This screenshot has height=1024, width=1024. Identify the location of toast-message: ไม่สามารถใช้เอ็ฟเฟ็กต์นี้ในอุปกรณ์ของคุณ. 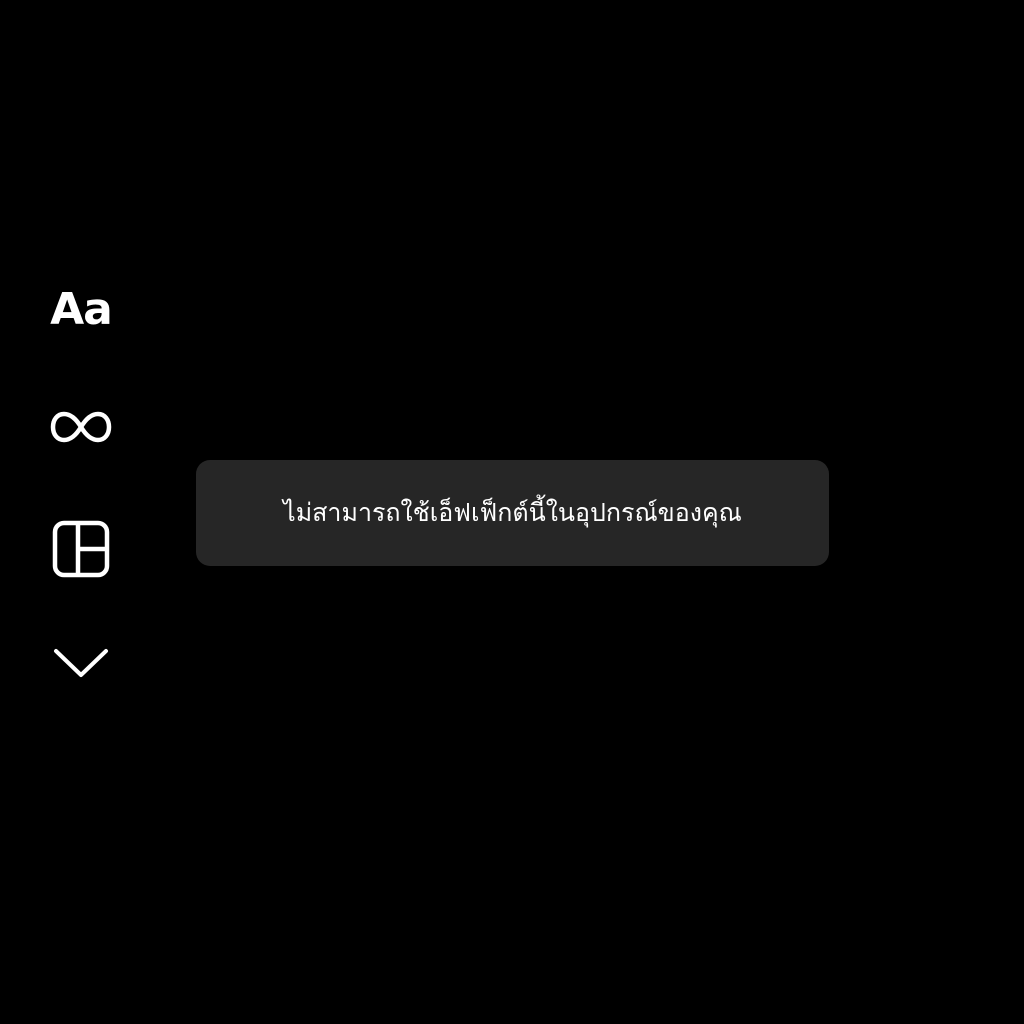
(512, 512).